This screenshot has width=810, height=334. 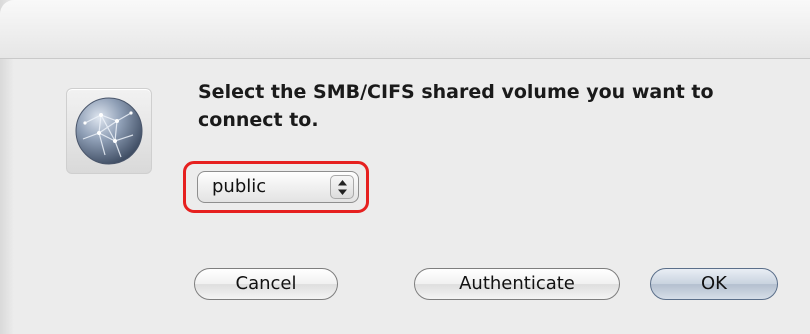 I want to click on volume-select: public, so click(x=278, y=187).